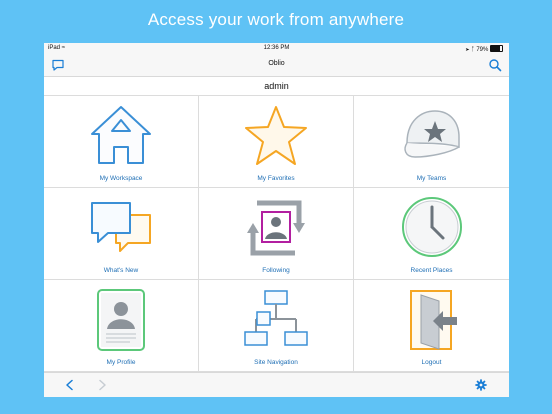  What do you see at coordinates (121, 270) in the screenshot?
I see `tile-label: What's New` at bounding box center [121, 270].